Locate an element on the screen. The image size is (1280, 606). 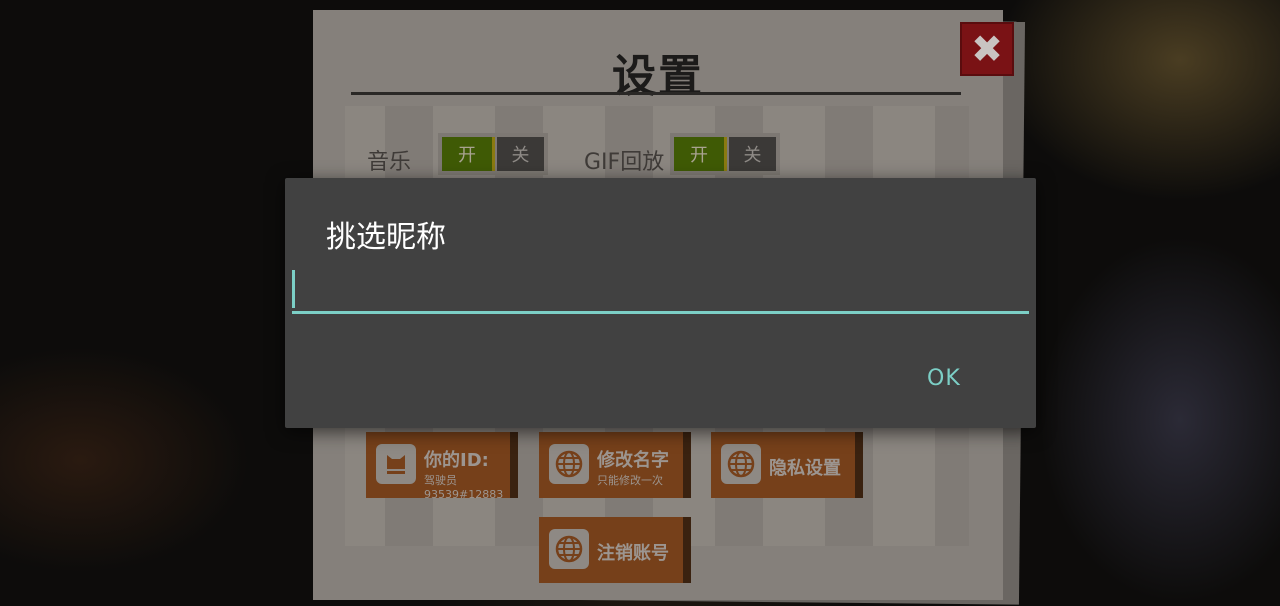
privacy-settings-button: 隐私设置 is located at coordinates (787, 465).